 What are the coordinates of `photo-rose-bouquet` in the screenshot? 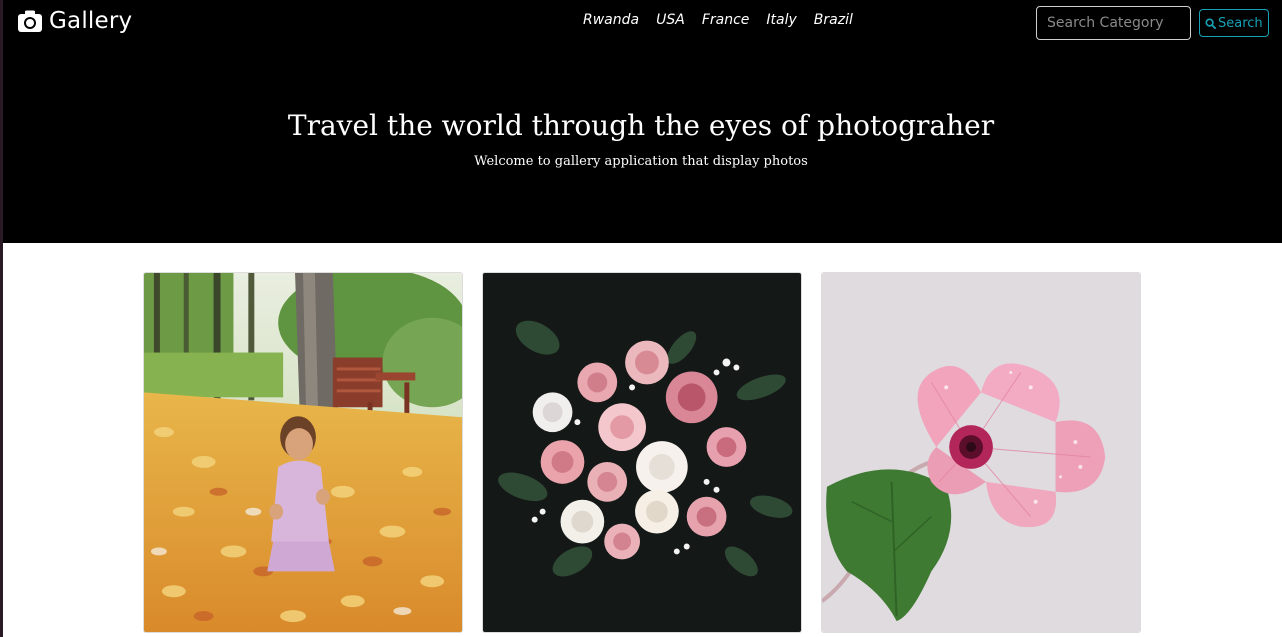 It's located at (642, 452).